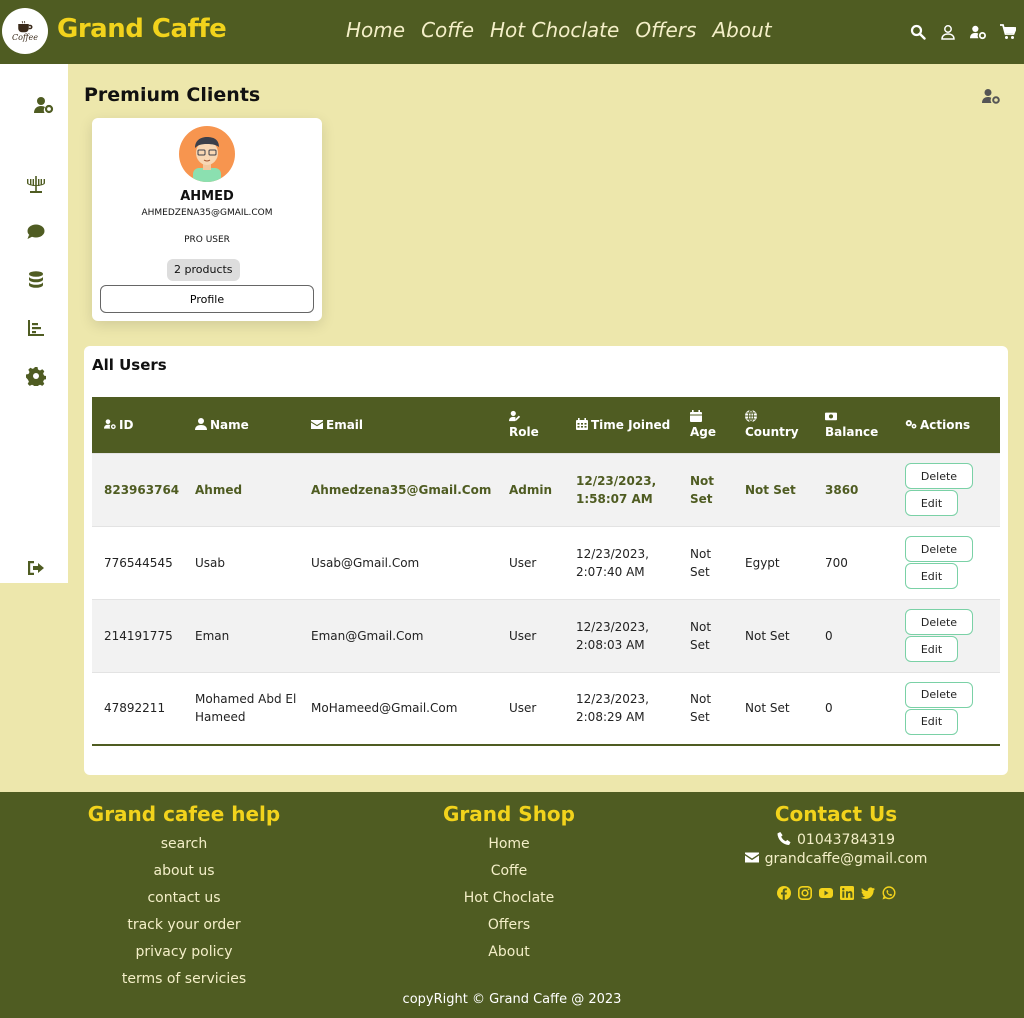 The height and width of the screenshot is (1018, 1024). I want to click on cell-country: Not Set, so click(767, 635).